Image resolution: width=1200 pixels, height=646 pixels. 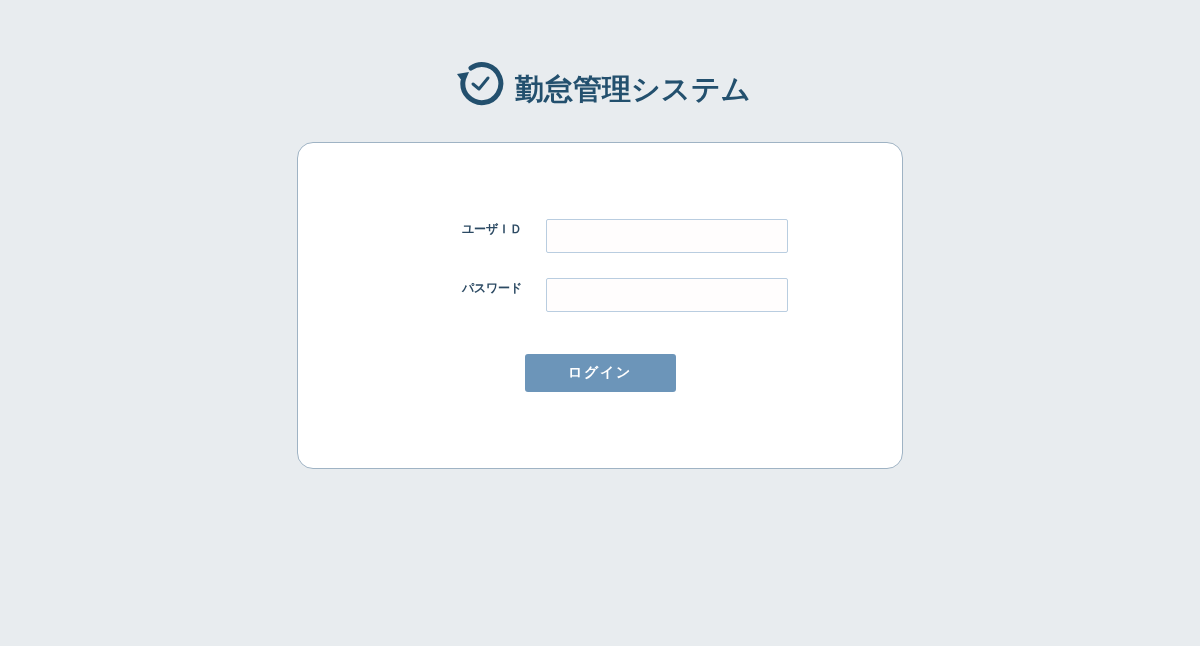 What do you see at coordinates (492, 288) in the screenshot?
I see `field-label: パスワード` at bounding box center [492, 288].